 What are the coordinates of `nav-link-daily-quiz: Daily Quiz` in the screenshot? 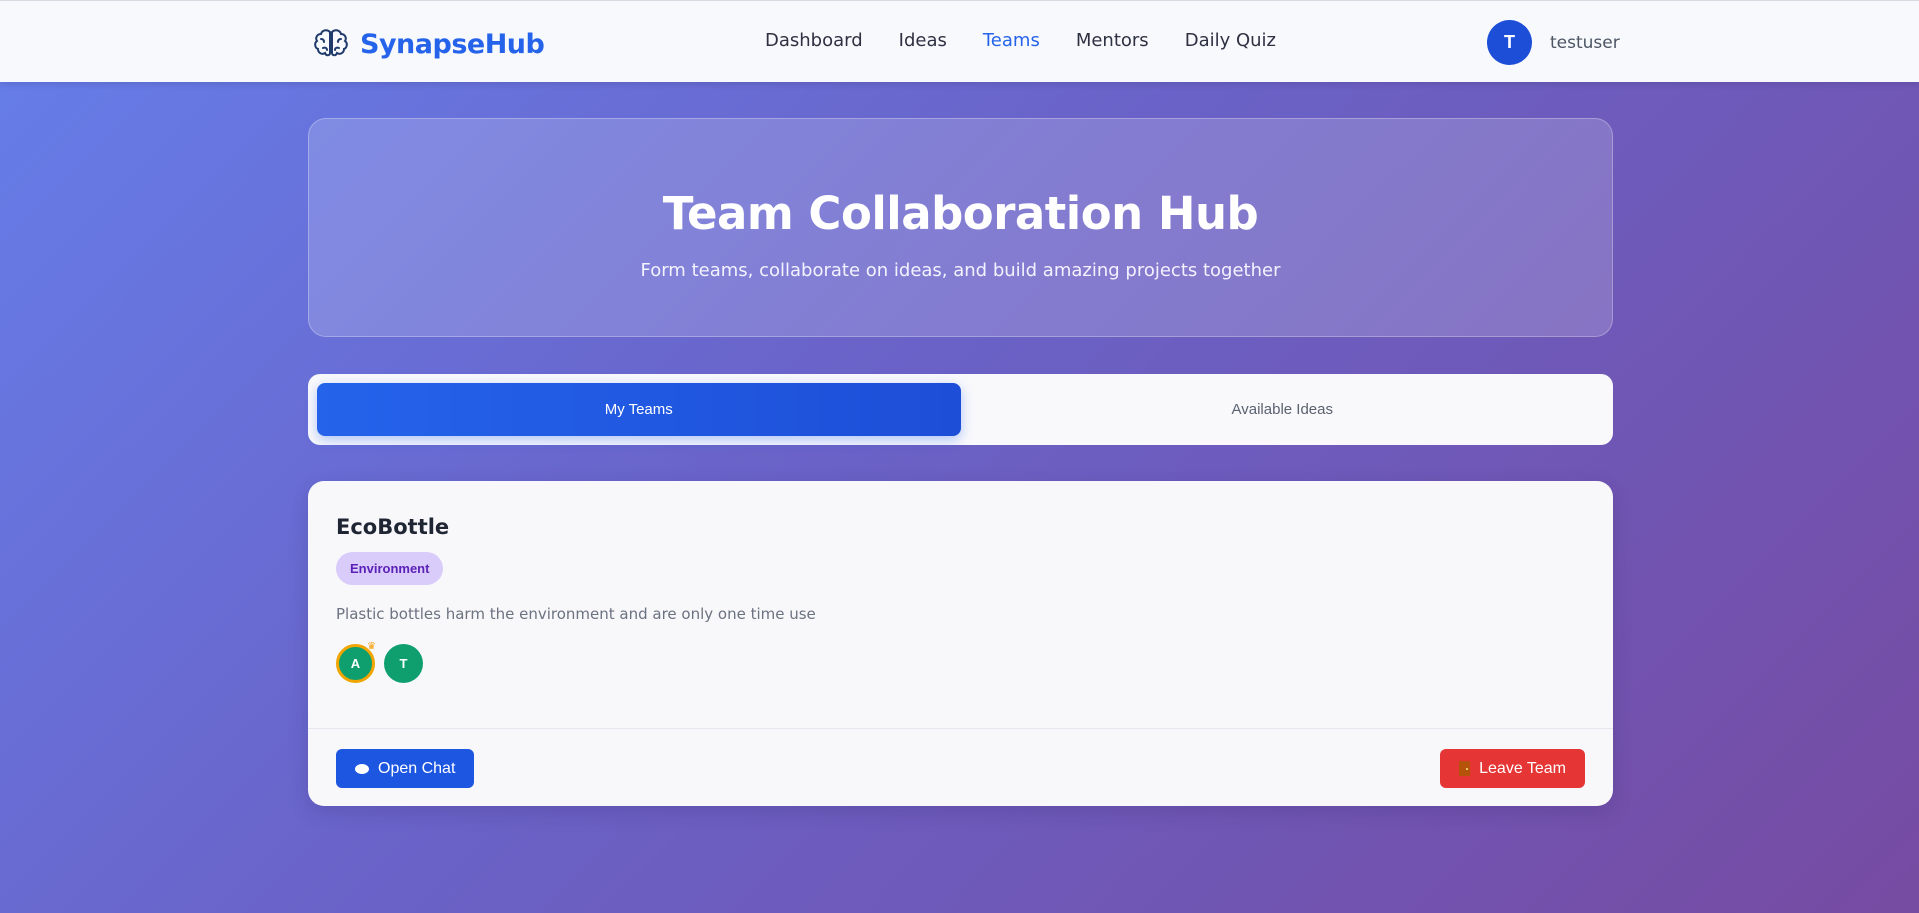 It's located at (1230, 40).